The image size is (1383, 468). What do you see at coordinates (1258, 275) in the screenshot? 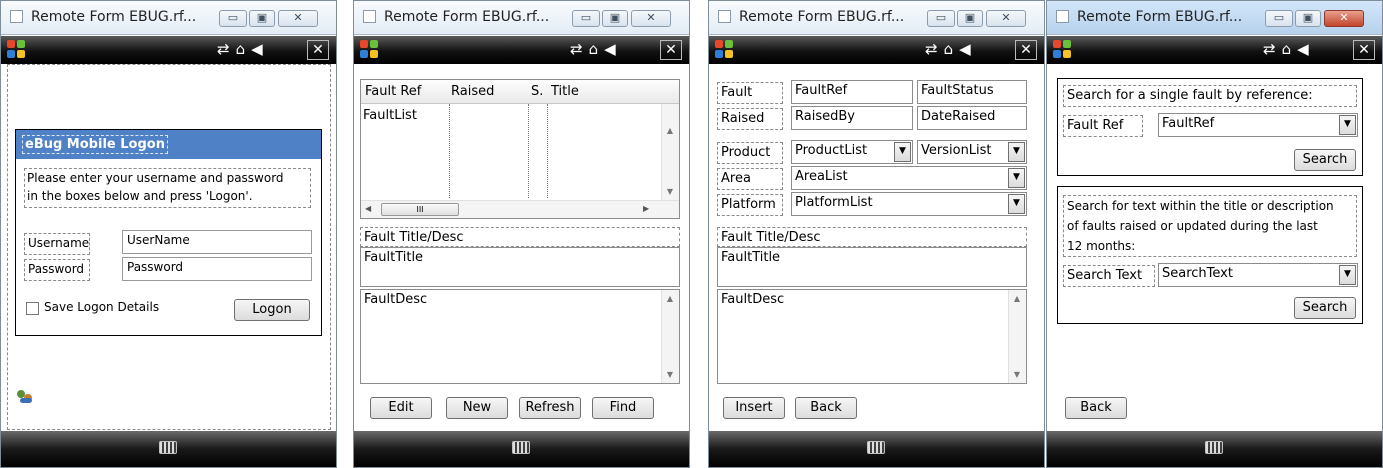
I see `search-text-dropdown: SearchText ▼` at bounding box center [1258, 275].